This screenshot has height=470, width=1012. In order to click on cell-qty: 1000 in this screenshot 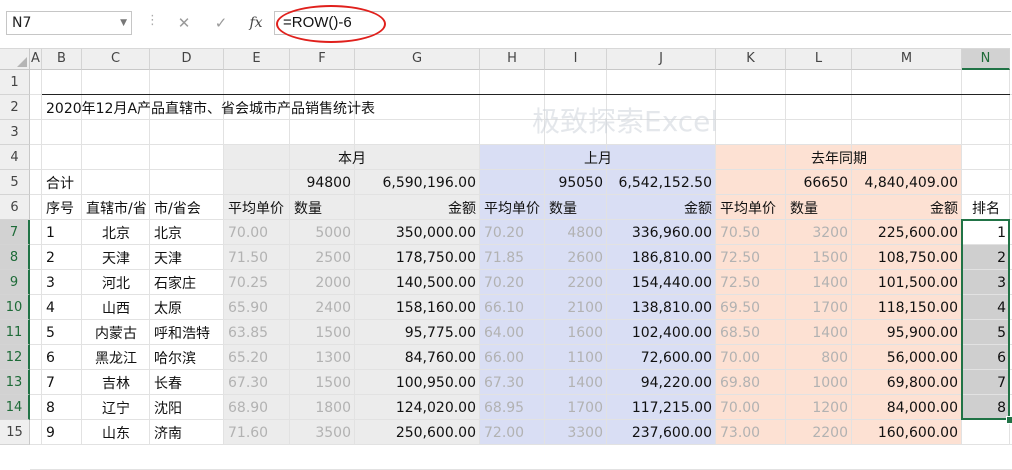, I will do `click(830, 382)`.